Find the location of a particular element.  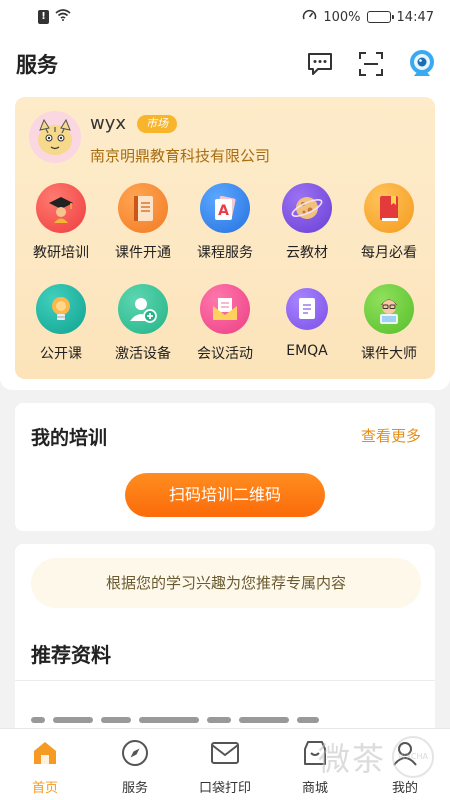

service-label: 激活设备 is located at coordinates (143, 354).